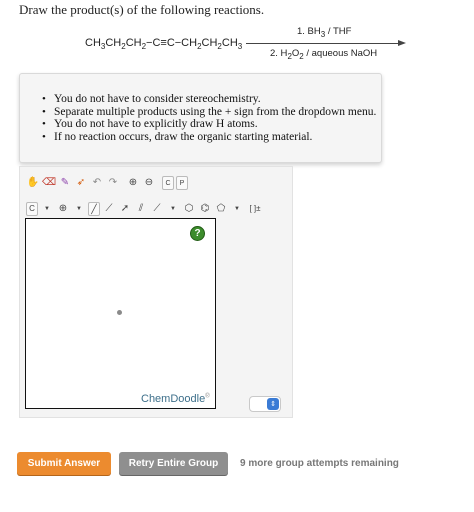  Describe the element at coordinates (133, 183) in the screenshot. I see `zoom-in-icon: ⊕` at that location.